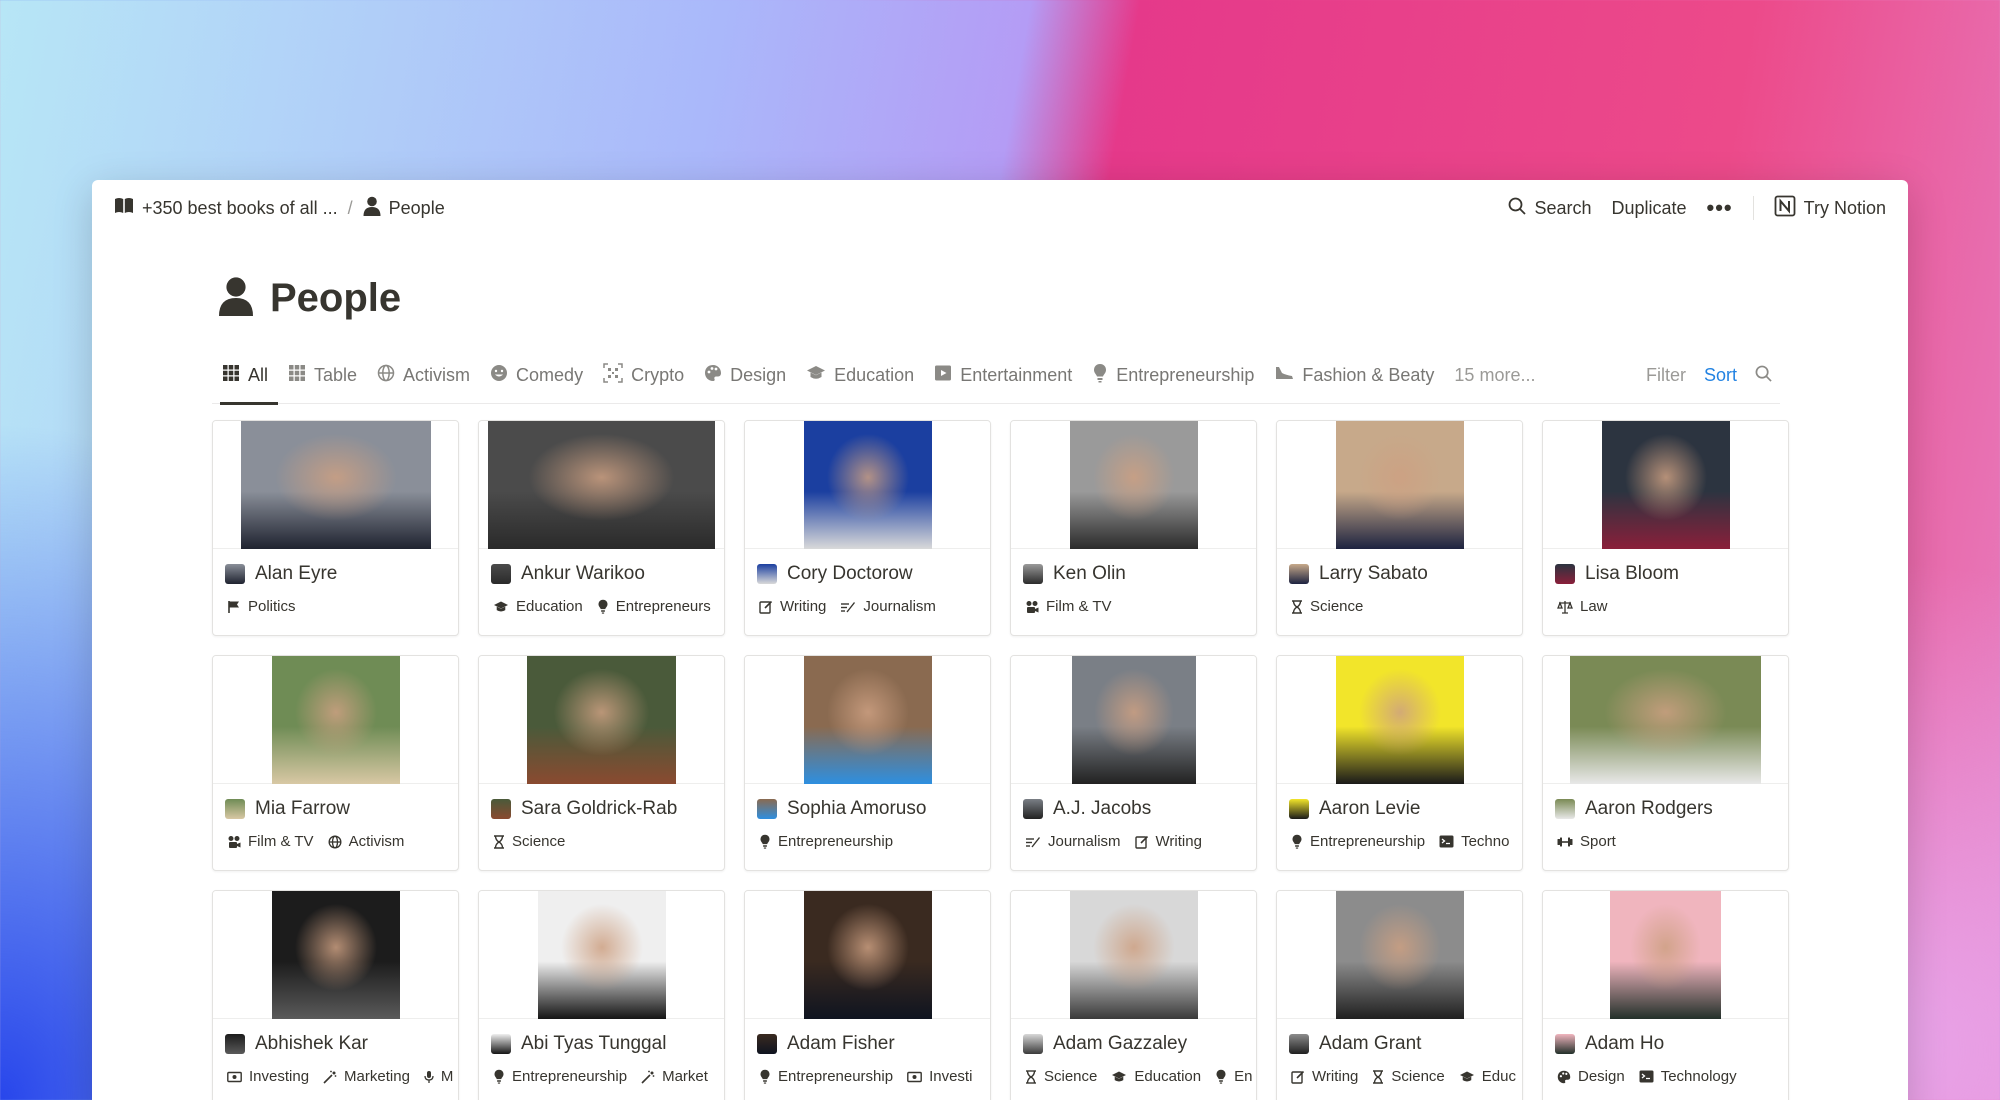 The image size is (2000, 1100). What do you see at coordinates (335, 528) in the screenshot?
I see `person-card-alan-eyre: Alan Eyre Politics` at bounding box center [335, 528].